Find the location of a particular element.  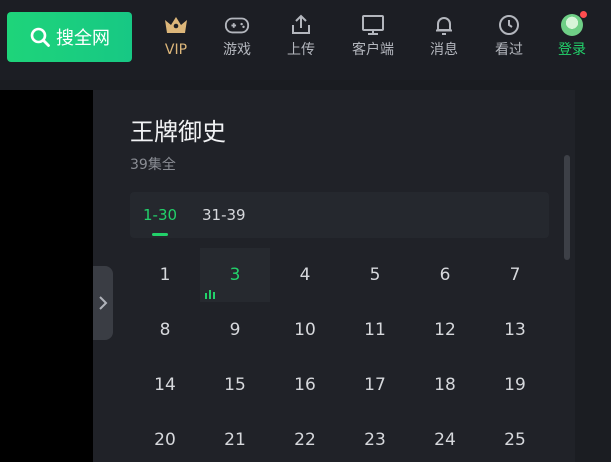

episode-item: 24 is located at coordinates (445, 437).